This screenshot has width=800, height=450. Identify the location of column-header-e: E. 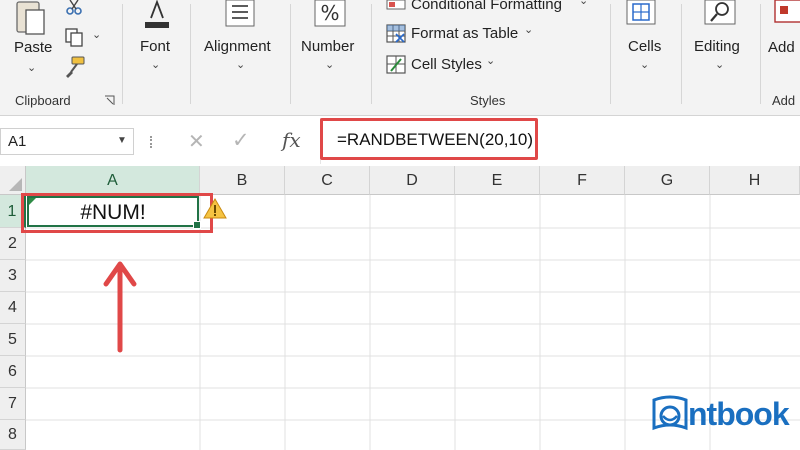
(497, 180).